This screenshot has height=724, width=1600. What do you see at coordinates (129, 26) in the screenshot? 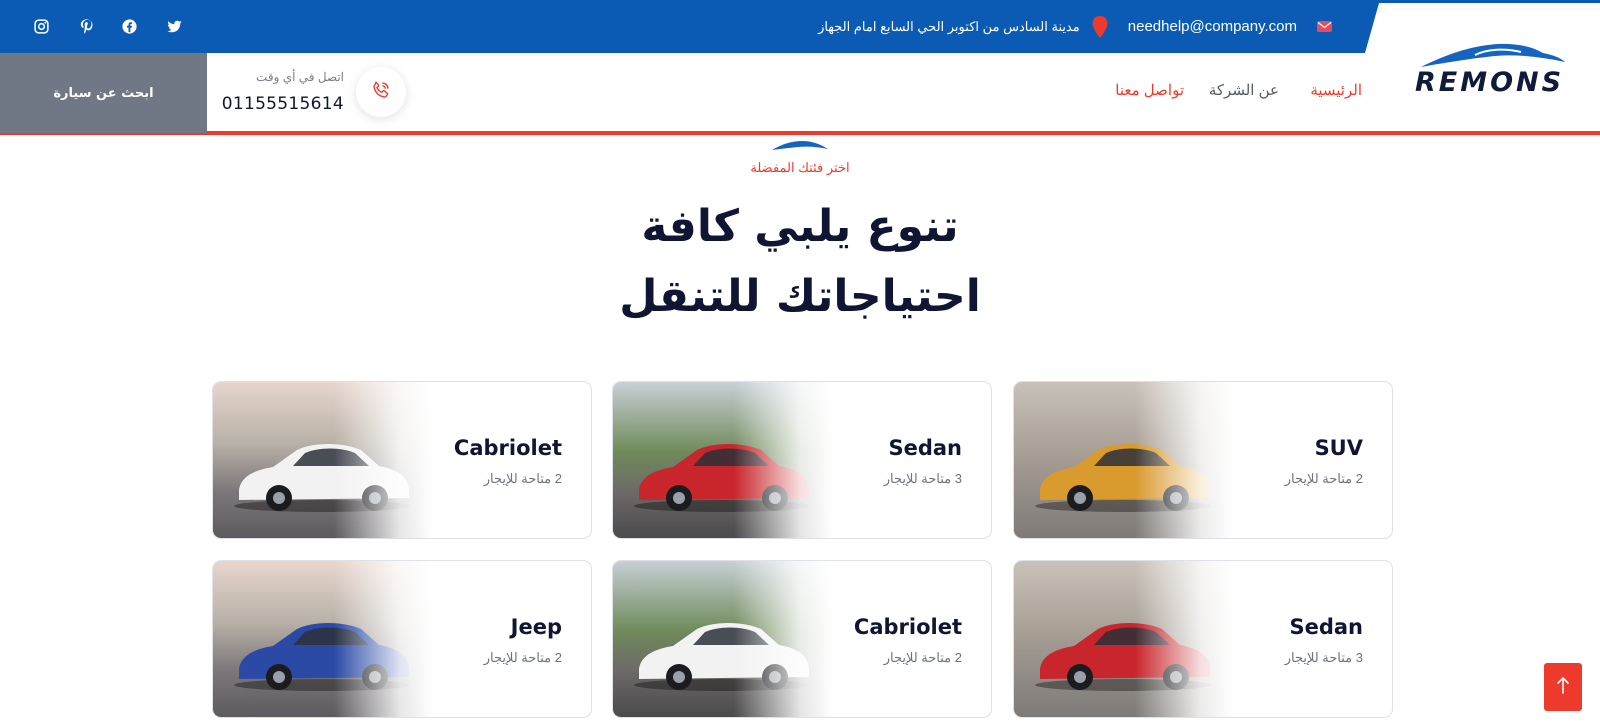
I see `facebook-icon` at bounding box center [129, 26].